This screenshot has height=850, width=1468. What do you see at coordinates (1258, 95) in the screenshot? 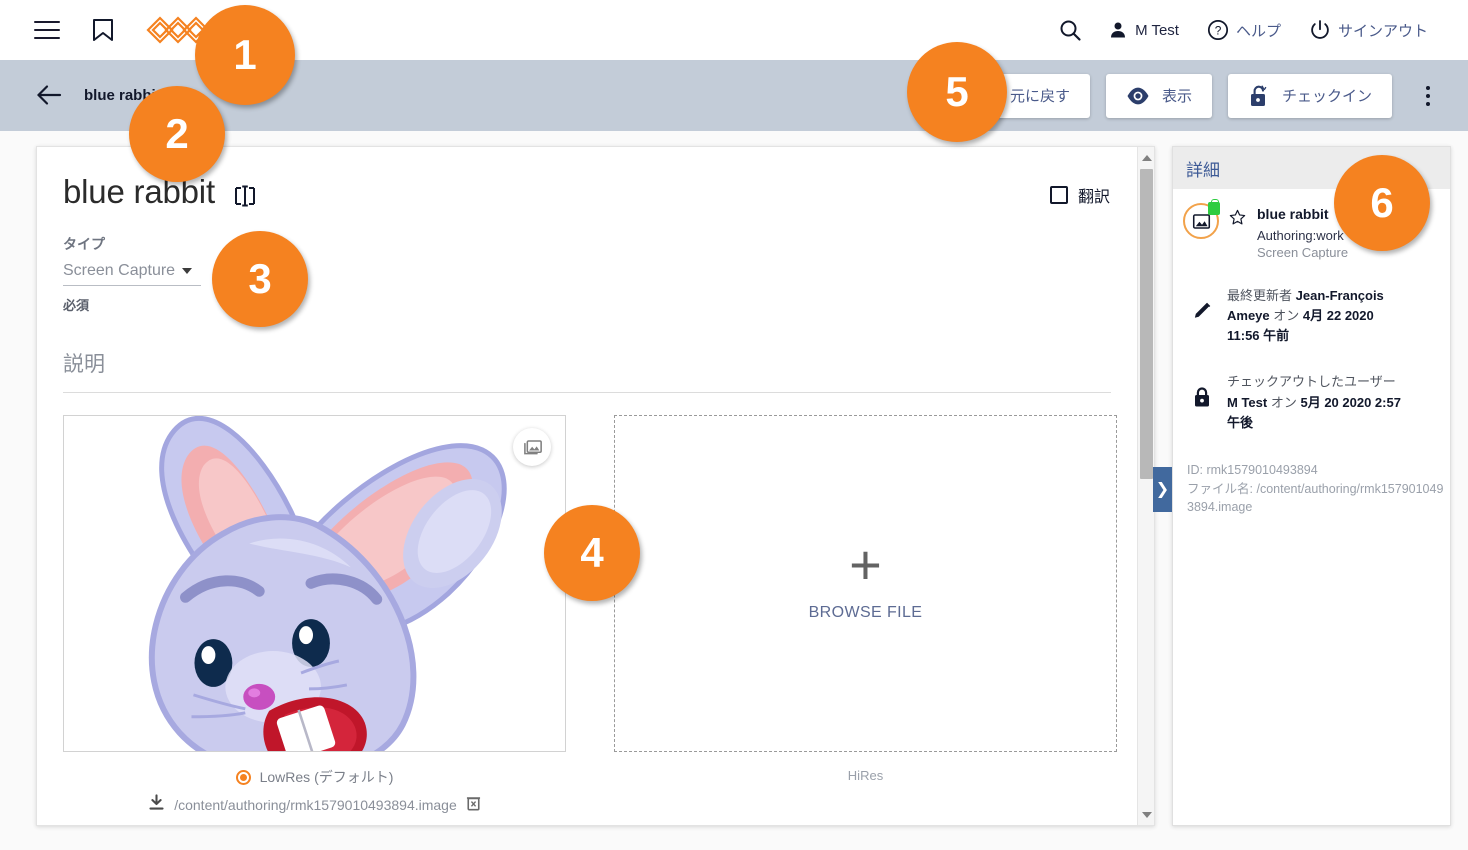
I see `unlock-icon` at bounding box center [1258, 95].